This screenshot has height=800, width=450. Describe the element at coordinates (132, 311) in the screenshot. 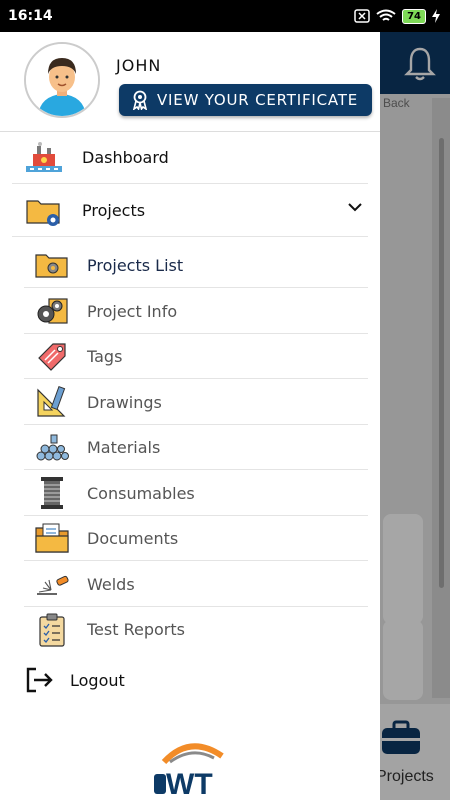

I see `submenu-label: Project Info` at that location.